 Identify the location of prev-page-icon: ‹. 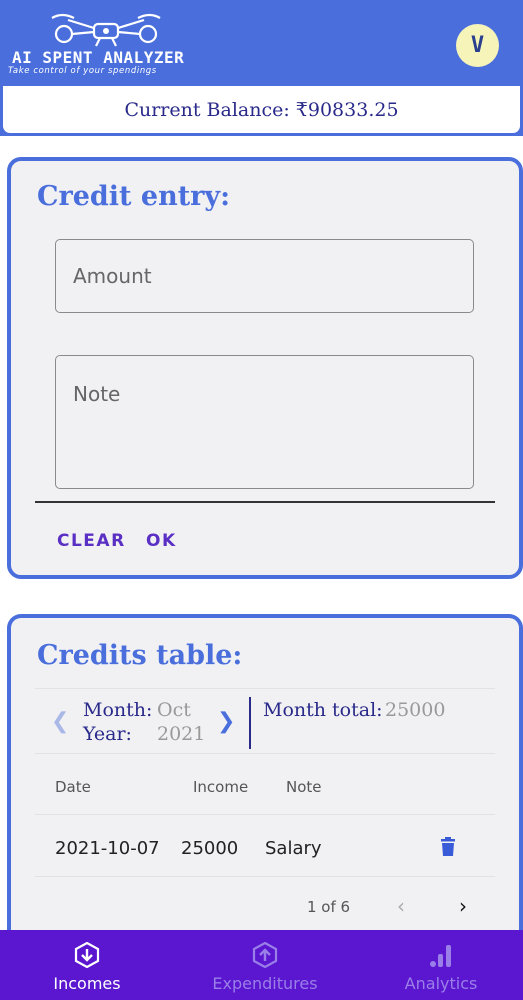
(401, 906).